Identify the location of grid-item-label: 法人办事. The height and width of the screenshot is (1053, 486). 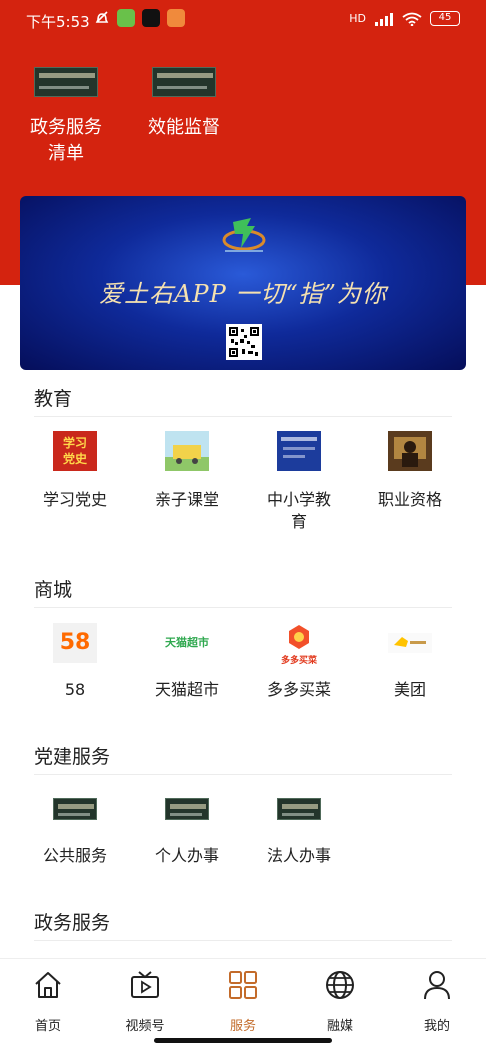
(298, 855).